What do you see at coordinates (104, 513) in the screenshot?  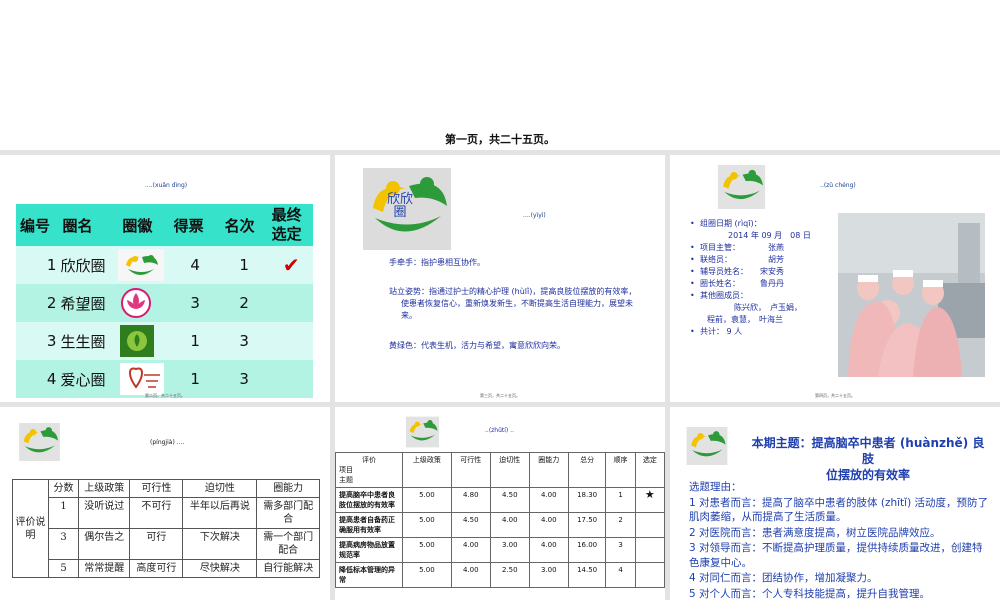 I see `cell: 没听说过` at bounding box center [104, 513].